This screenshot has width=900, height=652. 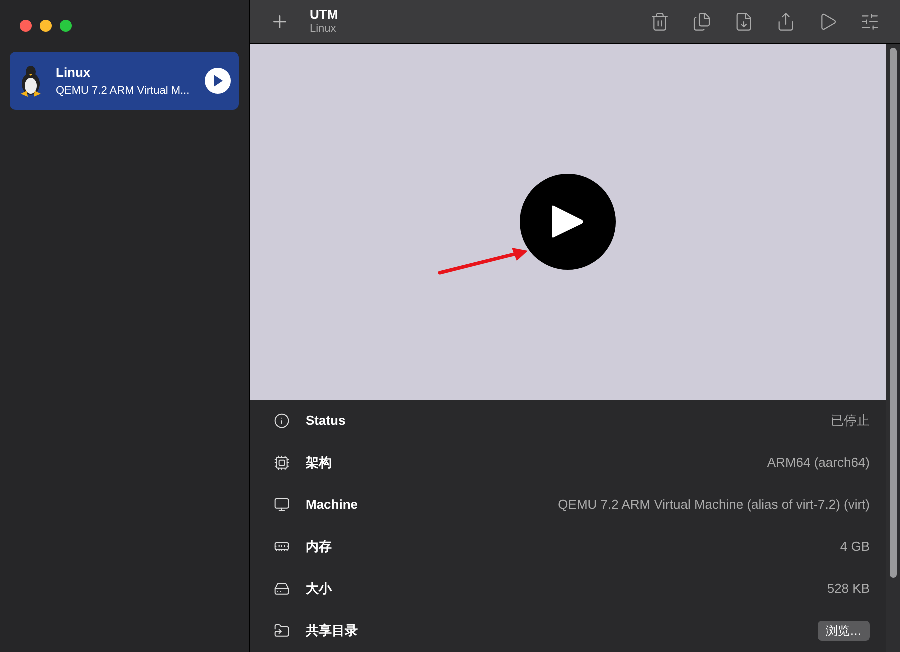 What do you see at coordinates (786, 22) in the screenshot?
I see `share-icon` at bounding box center [786, 22].